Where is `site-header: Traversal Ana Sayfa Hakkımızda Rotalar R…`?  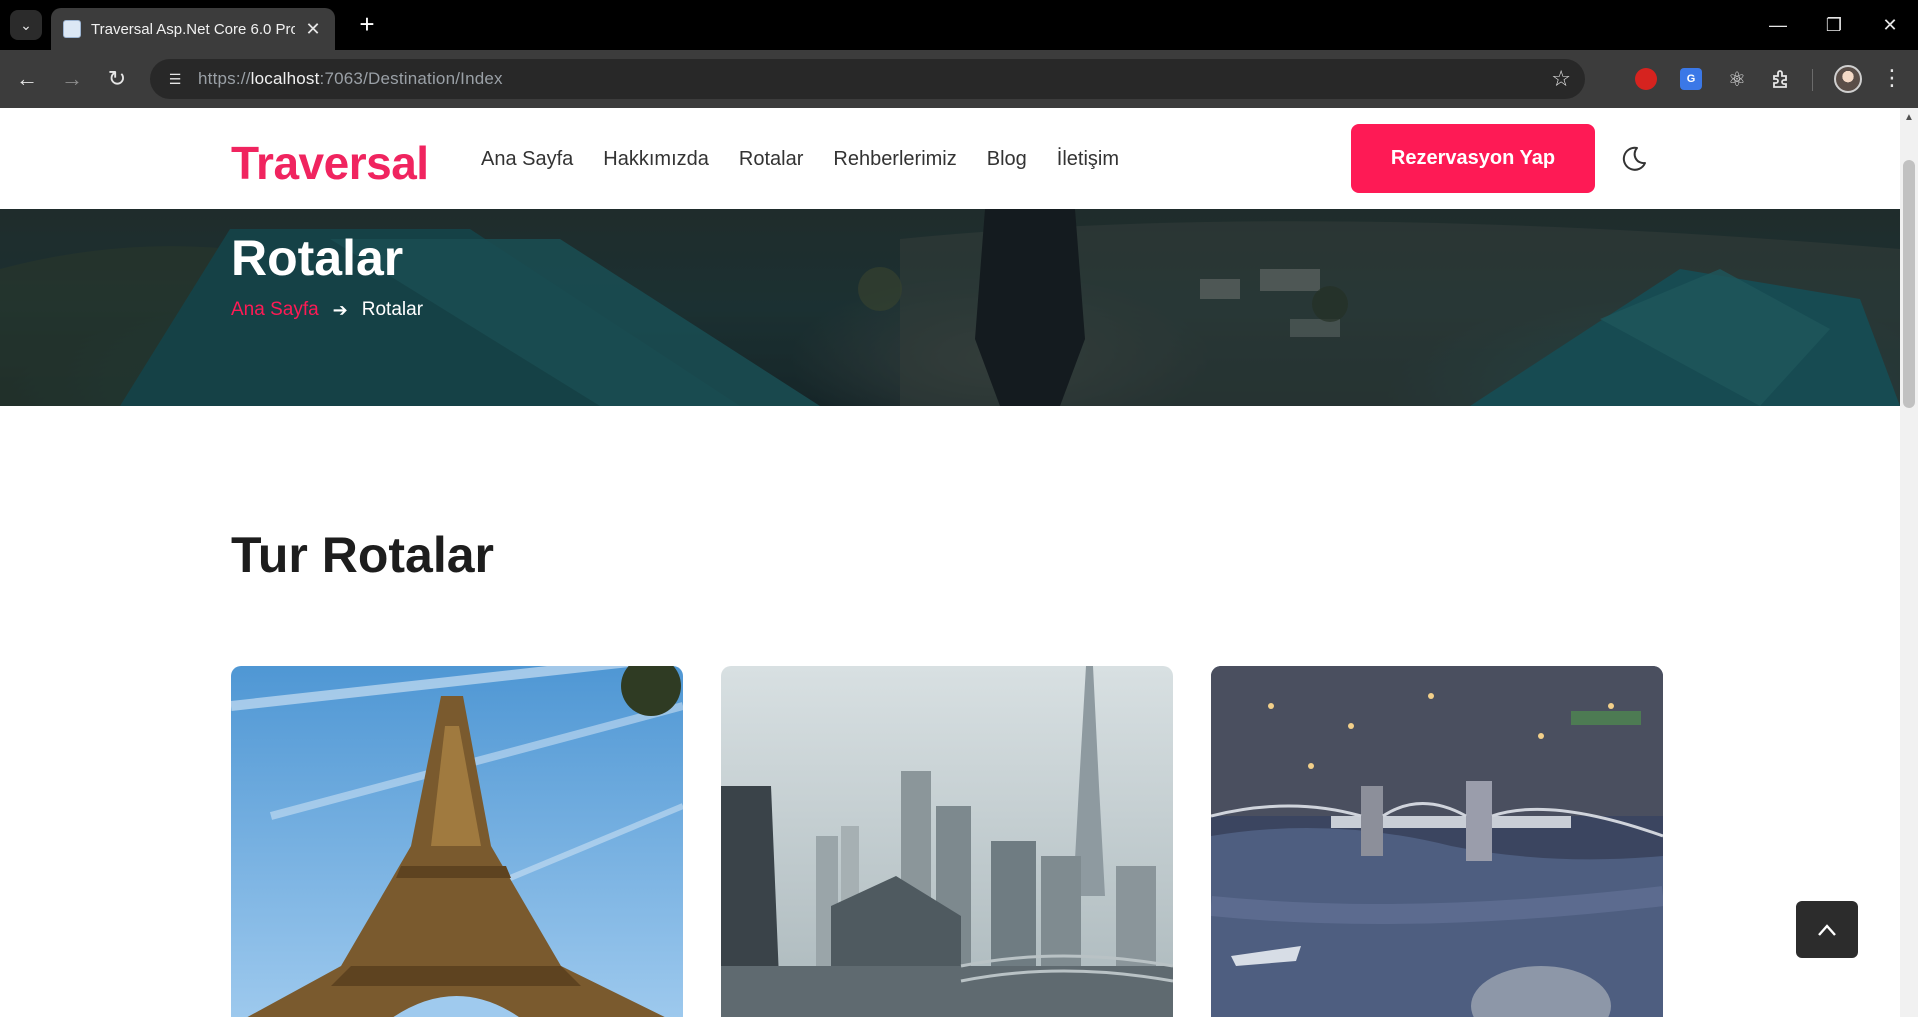 site-header: Traversal Ana Sayfa Hakkımızda Rotalar R… is located at coordinates (950, 158).